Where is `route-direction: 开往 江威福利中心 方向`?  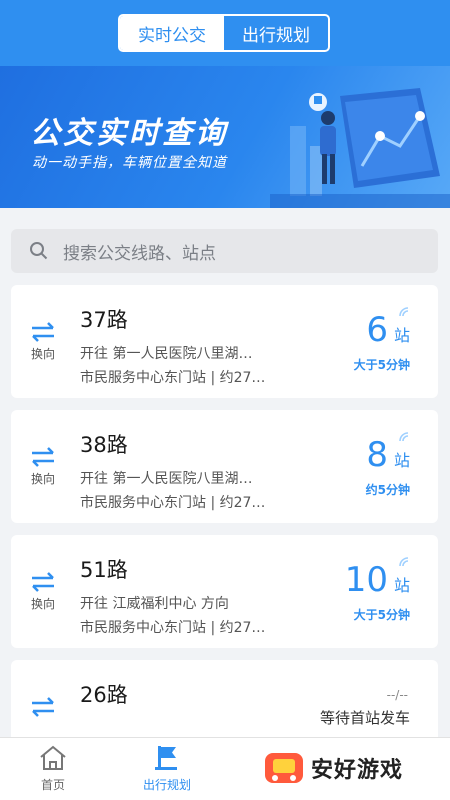 route-direction: 开往 江威福利中心 方向 is located at coordinates (154, 604).